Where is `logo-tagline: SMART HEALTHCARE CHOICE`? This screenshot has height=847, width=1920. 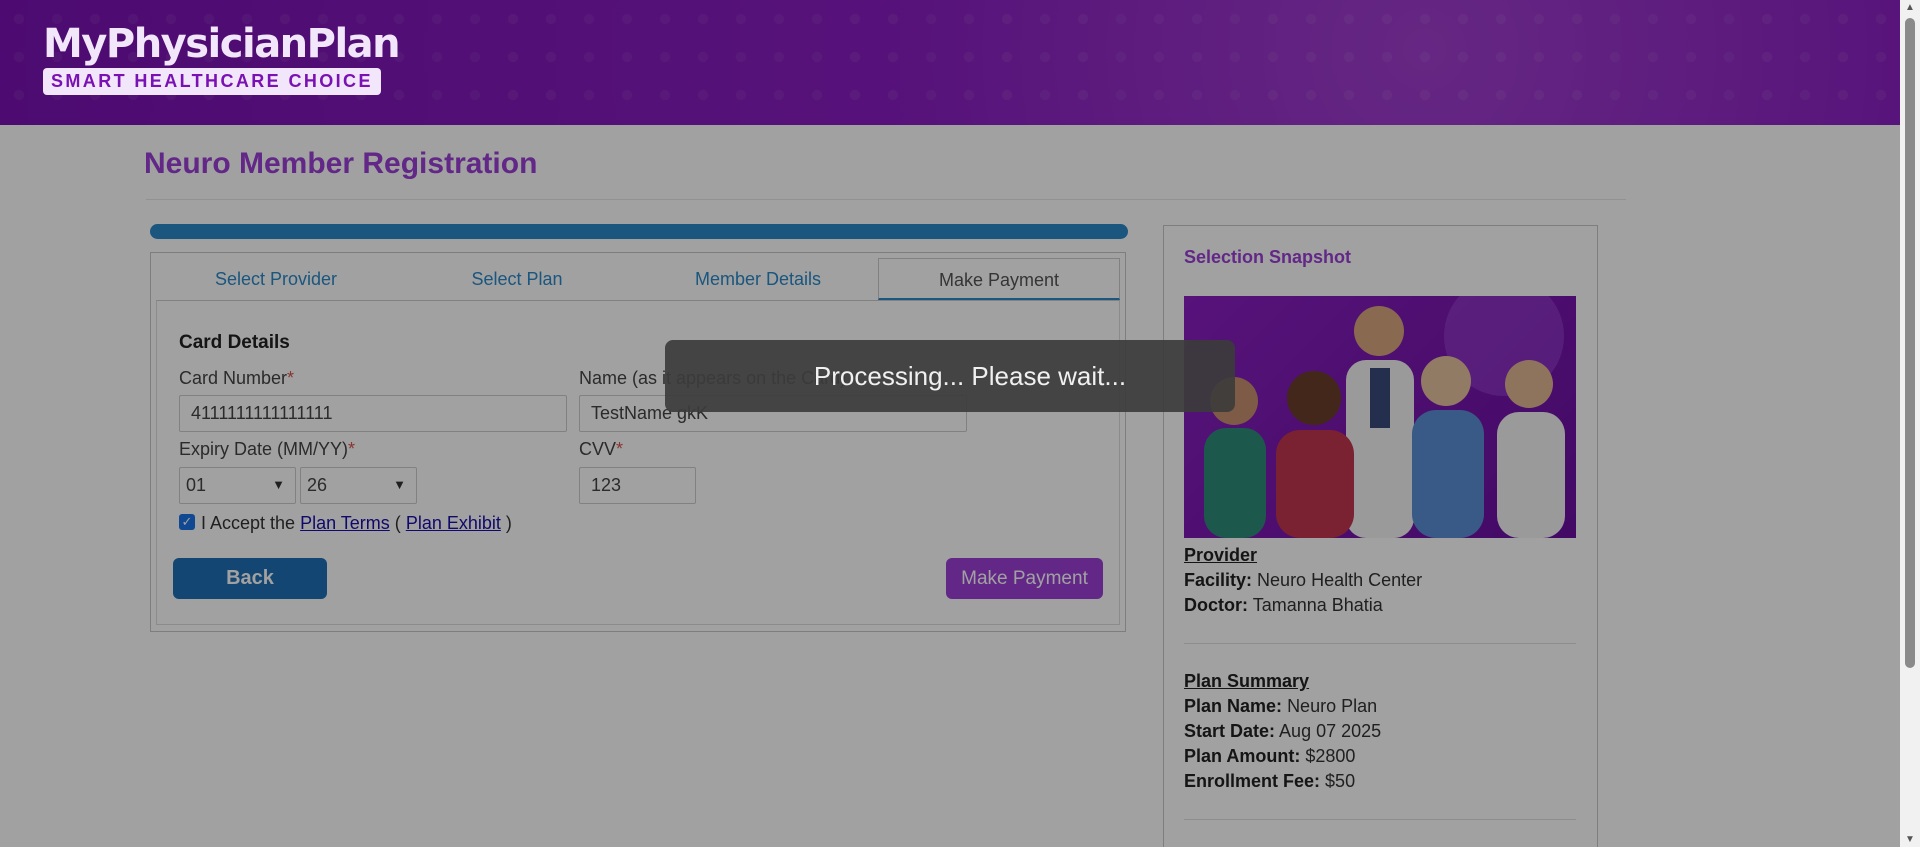
logo-tagline: SMART HEALTHCARE CHOICE is located at coordinates (212, 81).